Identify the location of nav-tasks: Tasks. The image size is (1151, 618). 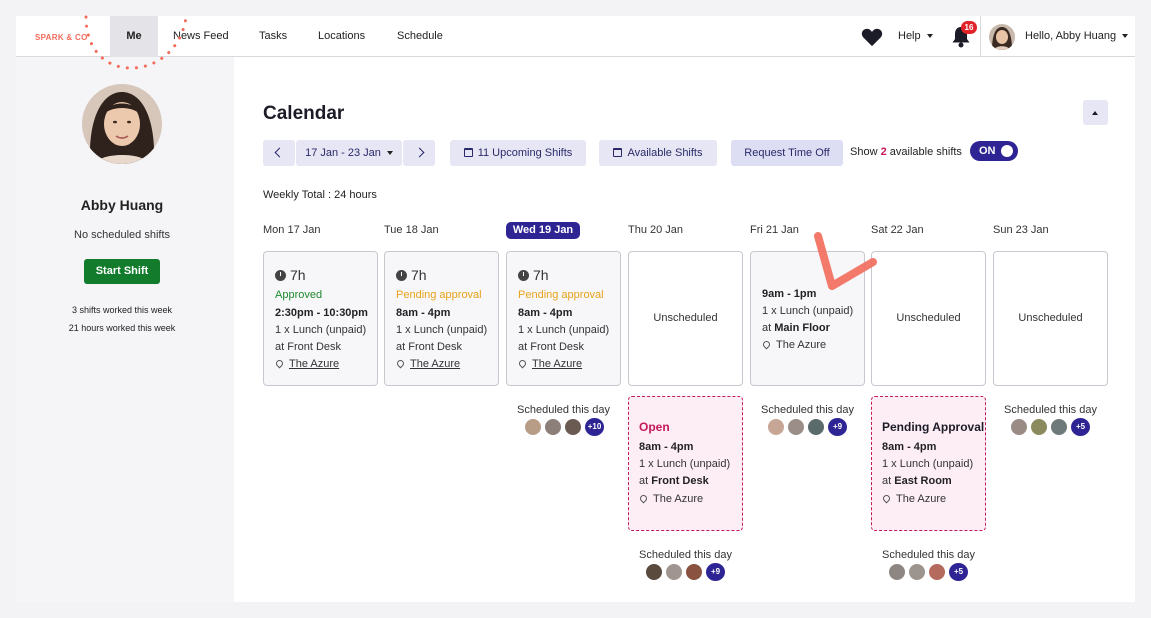
(273, 36).